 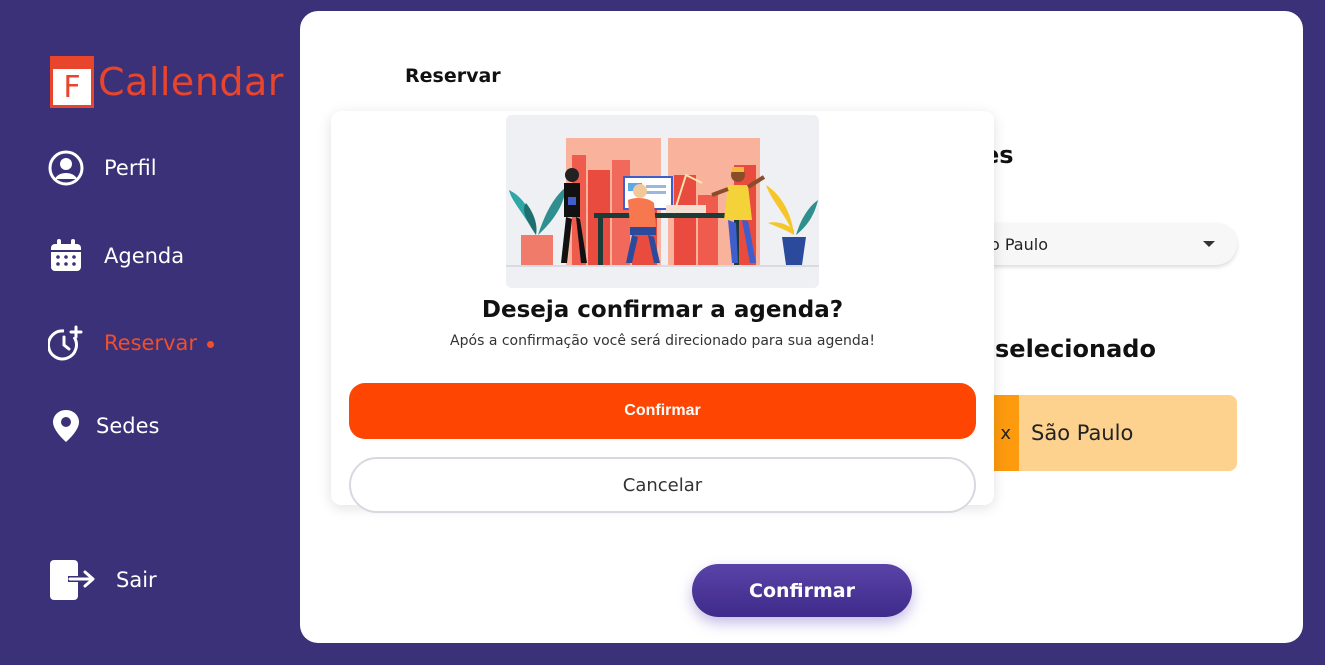 I want to click on sidebar-item-label: Sedes, so click(x=128, y=426).